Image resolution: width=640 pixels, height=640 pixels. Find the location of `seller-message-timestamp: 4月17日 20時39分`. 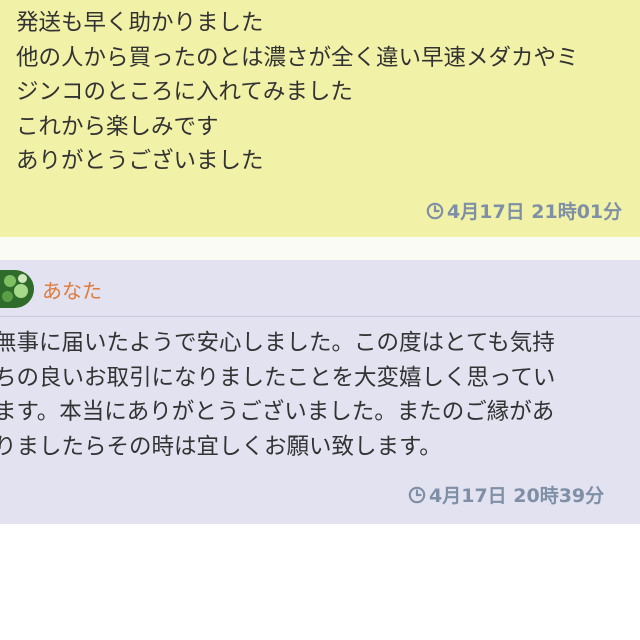

seller-message-timestamp: 4月17日 20時39分 is located at coordinates (506, 494).